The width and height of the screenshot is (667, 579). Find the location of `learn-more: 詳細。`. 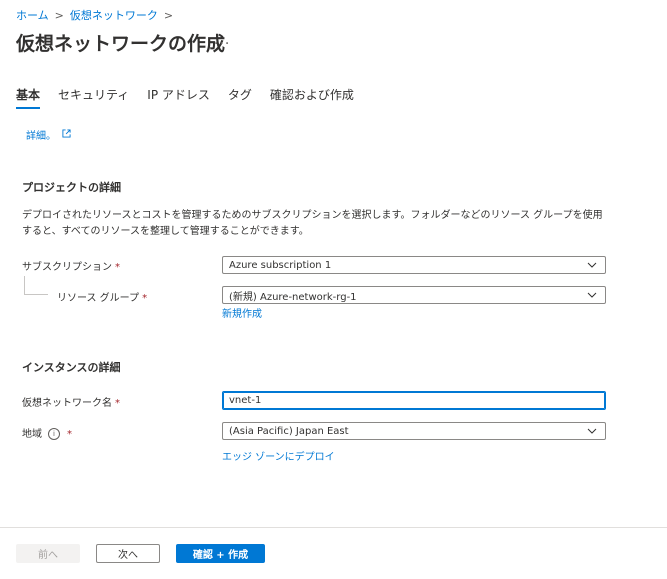

learn-more: 詳細。 is located at coordinates (48, 134).